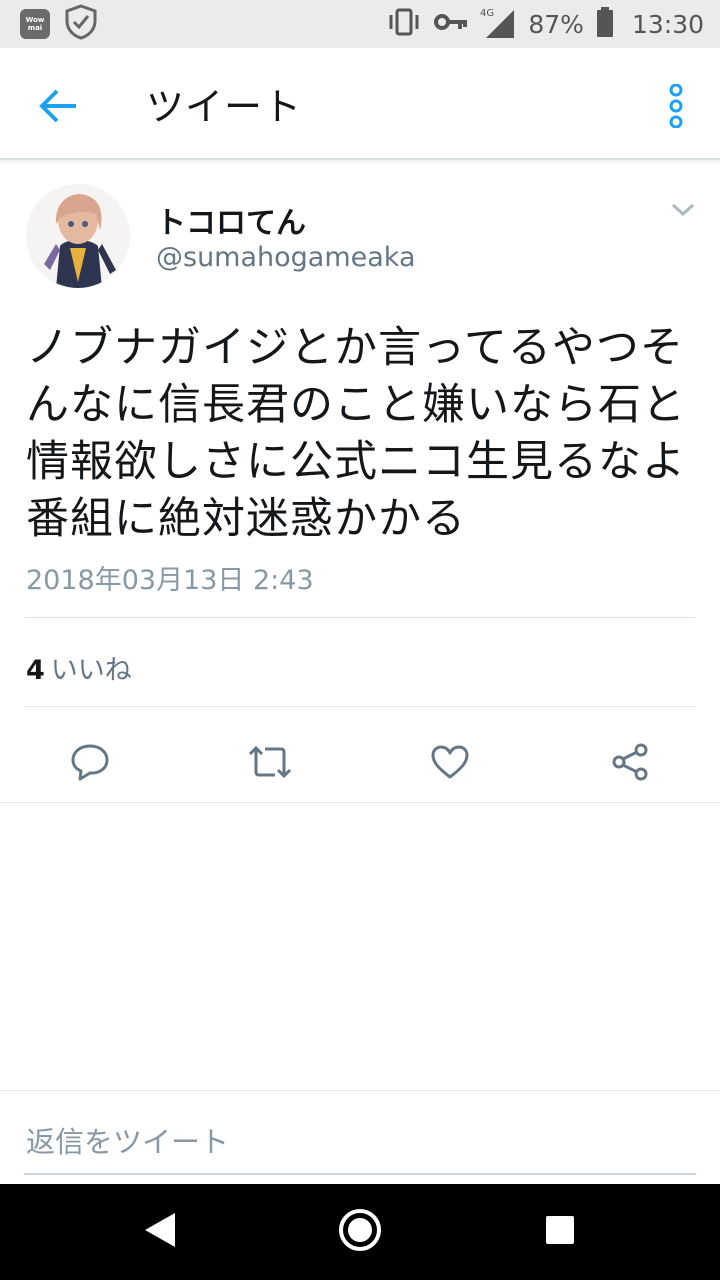 The width and height of the screenshot is (720, 1280). Describe the element at coordinates (451, 24) in the screenshot. I see `vpn-key-icon` at that location.